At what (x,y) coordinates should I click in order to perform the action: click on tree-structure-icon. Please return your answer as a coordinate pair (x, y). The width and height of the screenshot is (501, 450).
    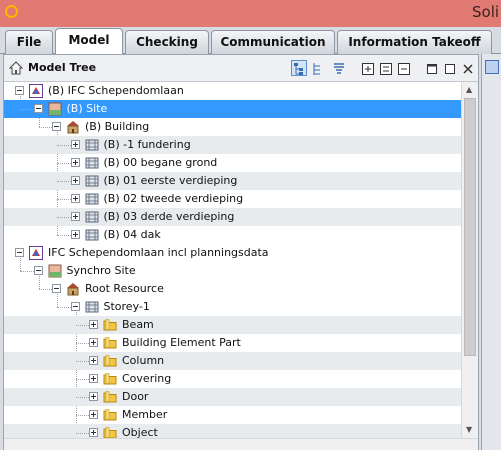
    Looking at the image, I should click on (316, 69).